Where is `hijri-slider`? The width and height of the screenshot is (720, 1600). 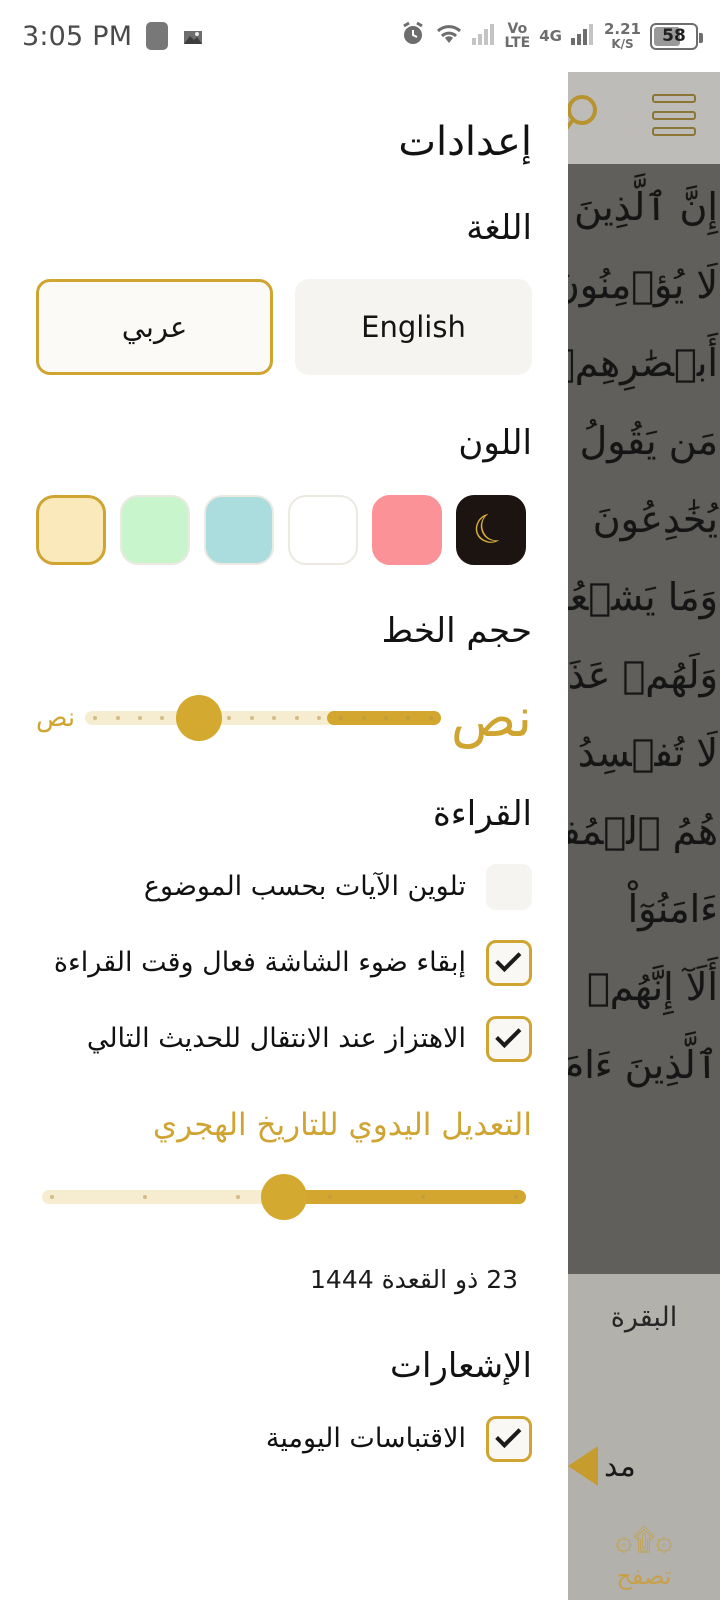
hijri-slider is located at coordinates (284, 1197).